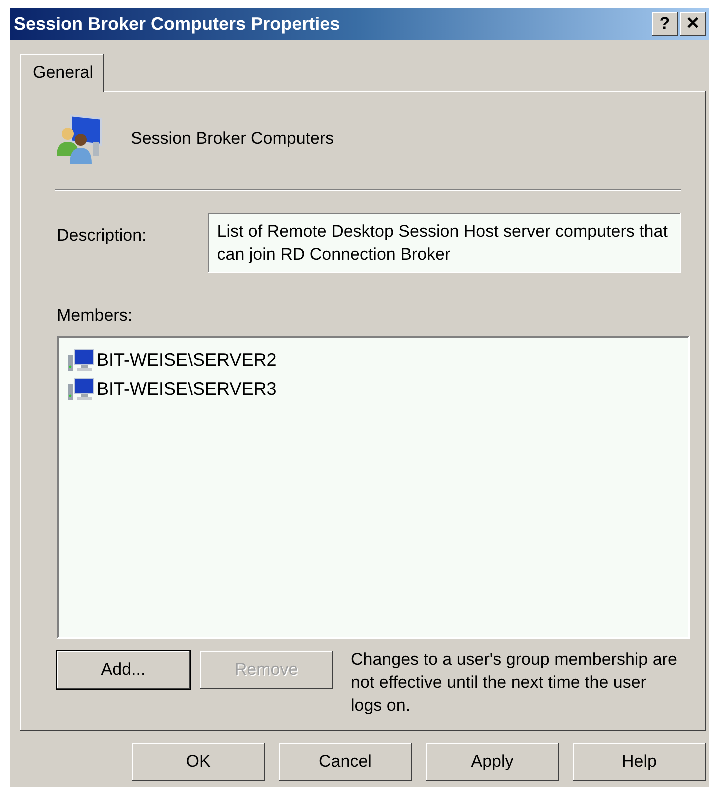 The width and height of the screenshot is (709, 787). I want to click on member-name: BIT-WEISE\SERVER3, so click(187, 389).